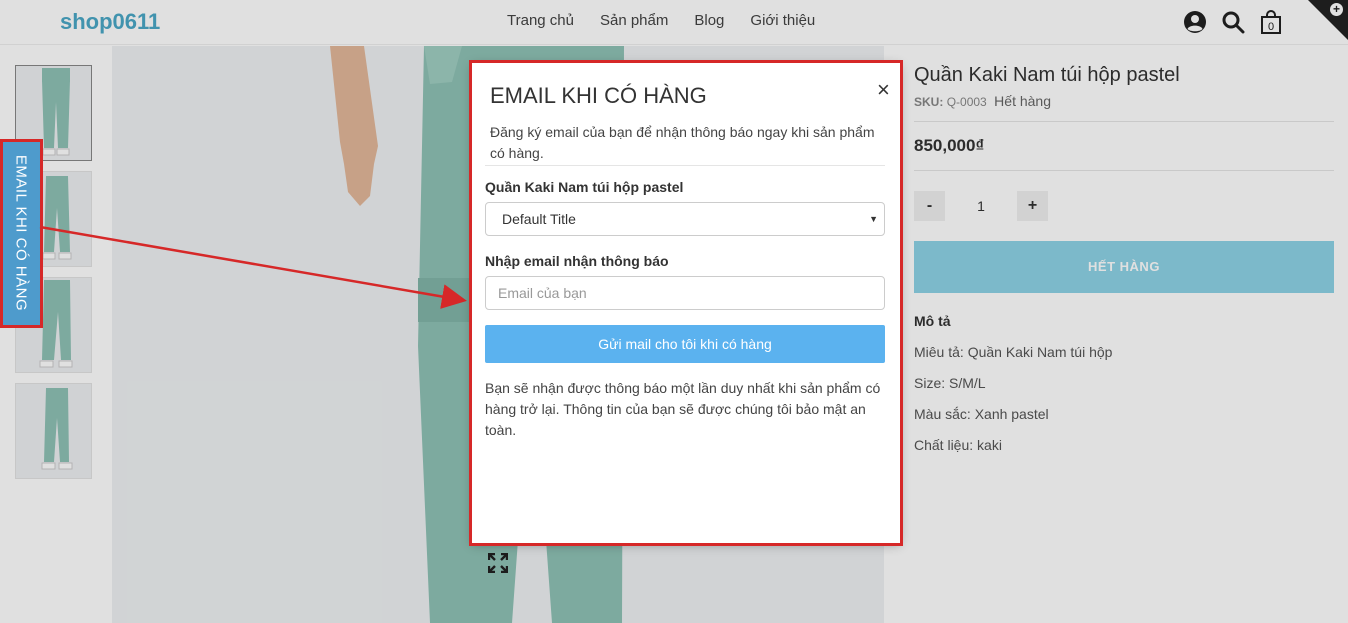 This screenshot has height=623, width=1348. Describe the element at coordinates (873, 219) in the screenshot. I see `caret-down-icon: ▼` at that location.